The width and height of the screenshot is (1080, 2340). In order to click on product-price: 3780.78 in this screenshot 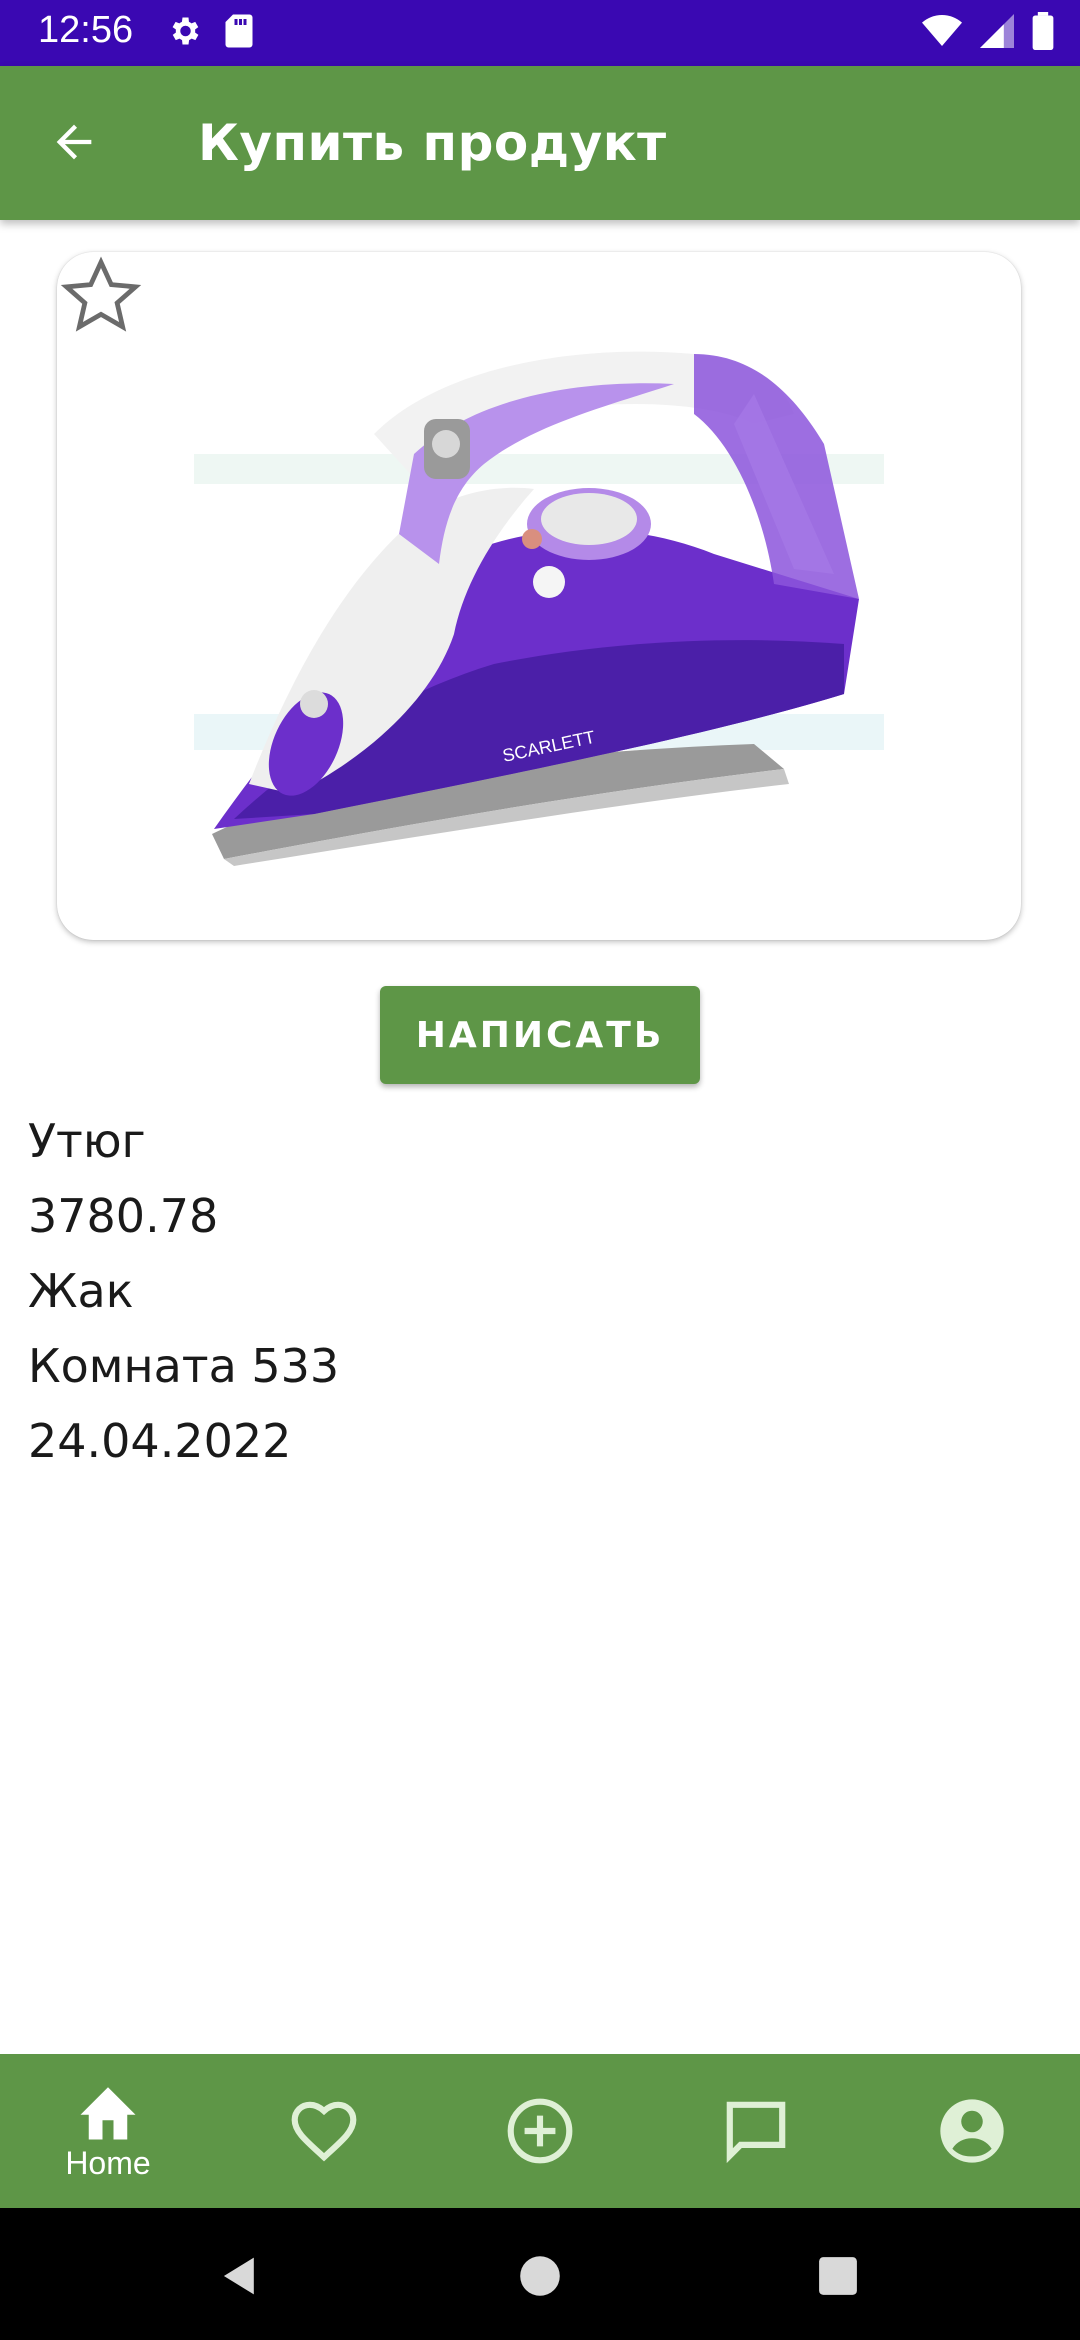, I will do `click(123, 1216)`.